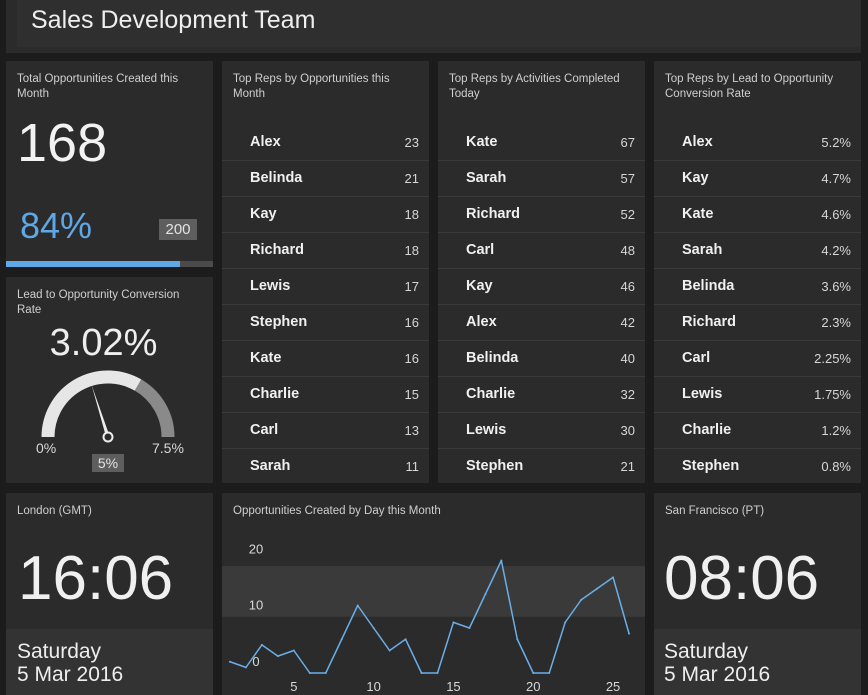 The width and height of the screenshot is (868, 695). I want to click on leaderboard-row: Alex42, so click(541, 323).